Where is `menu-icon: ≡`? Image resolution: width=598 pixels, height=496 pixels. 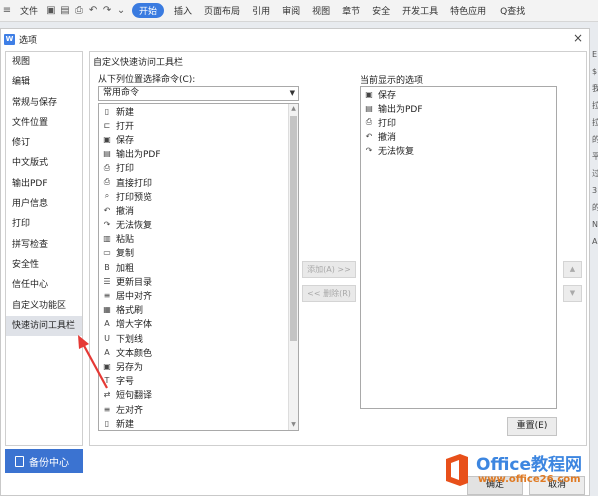 menu-icon: ≡ is located at coordinates (7, 11).